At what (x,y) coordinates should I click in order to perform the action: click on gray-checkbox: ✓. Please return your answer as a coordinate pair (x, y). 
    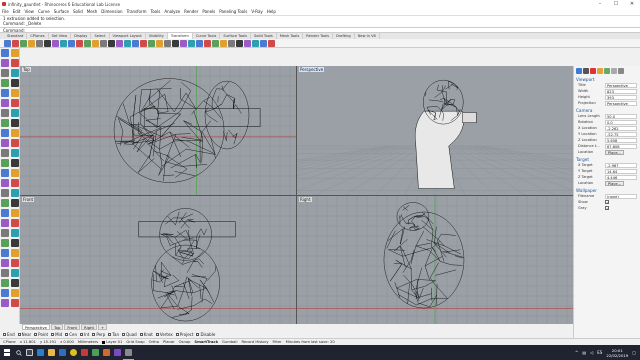
    Looking at the image, I should click on (607, 208).